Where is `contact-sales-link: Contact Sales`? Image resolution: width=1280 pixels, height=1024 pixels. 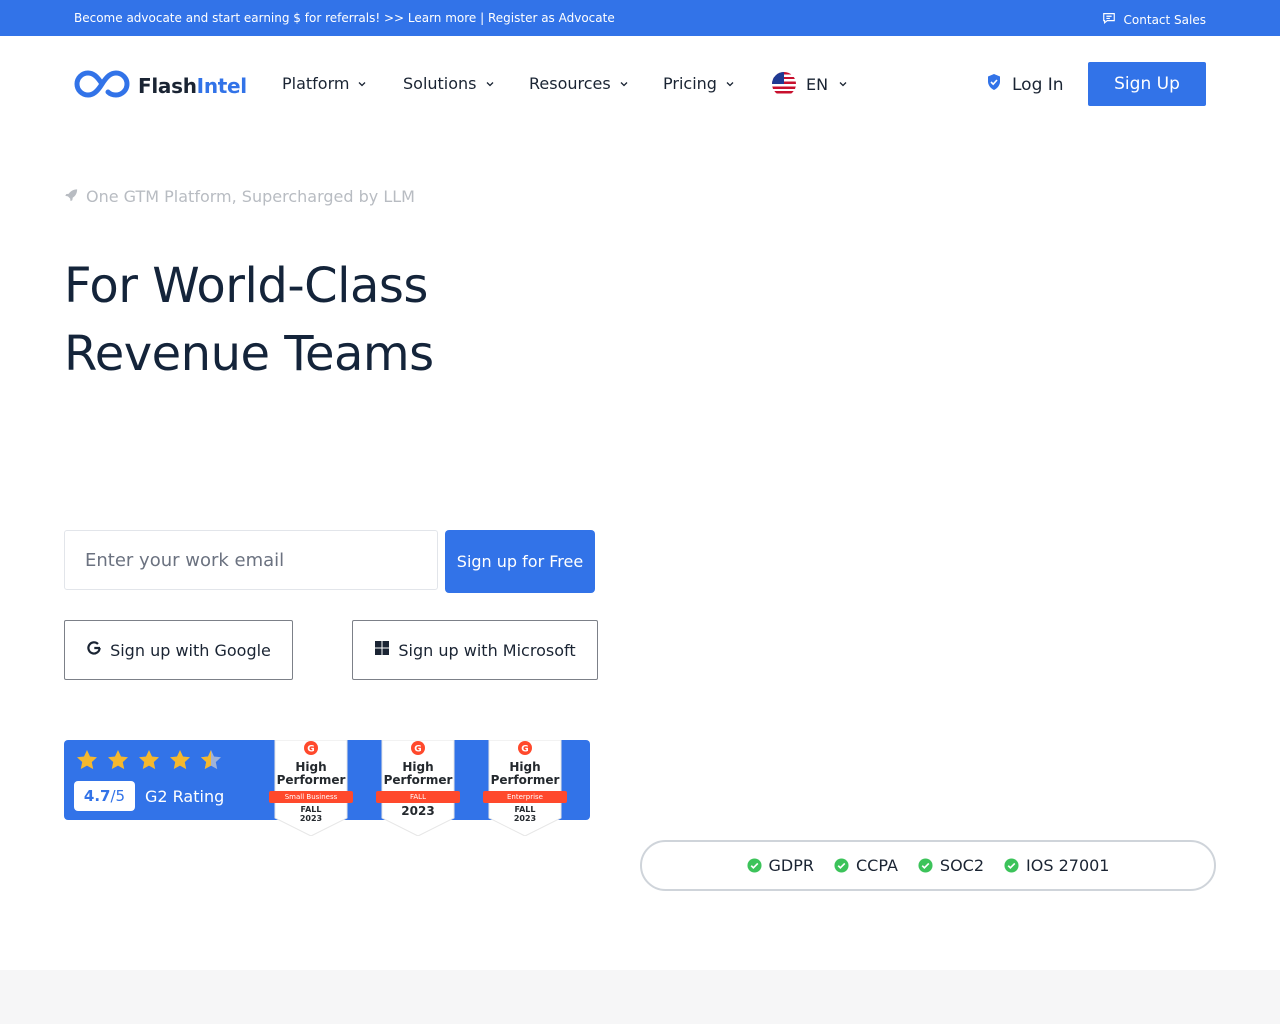 contact-sales-link: Contact Sales is located at coordinates (1154, 19).